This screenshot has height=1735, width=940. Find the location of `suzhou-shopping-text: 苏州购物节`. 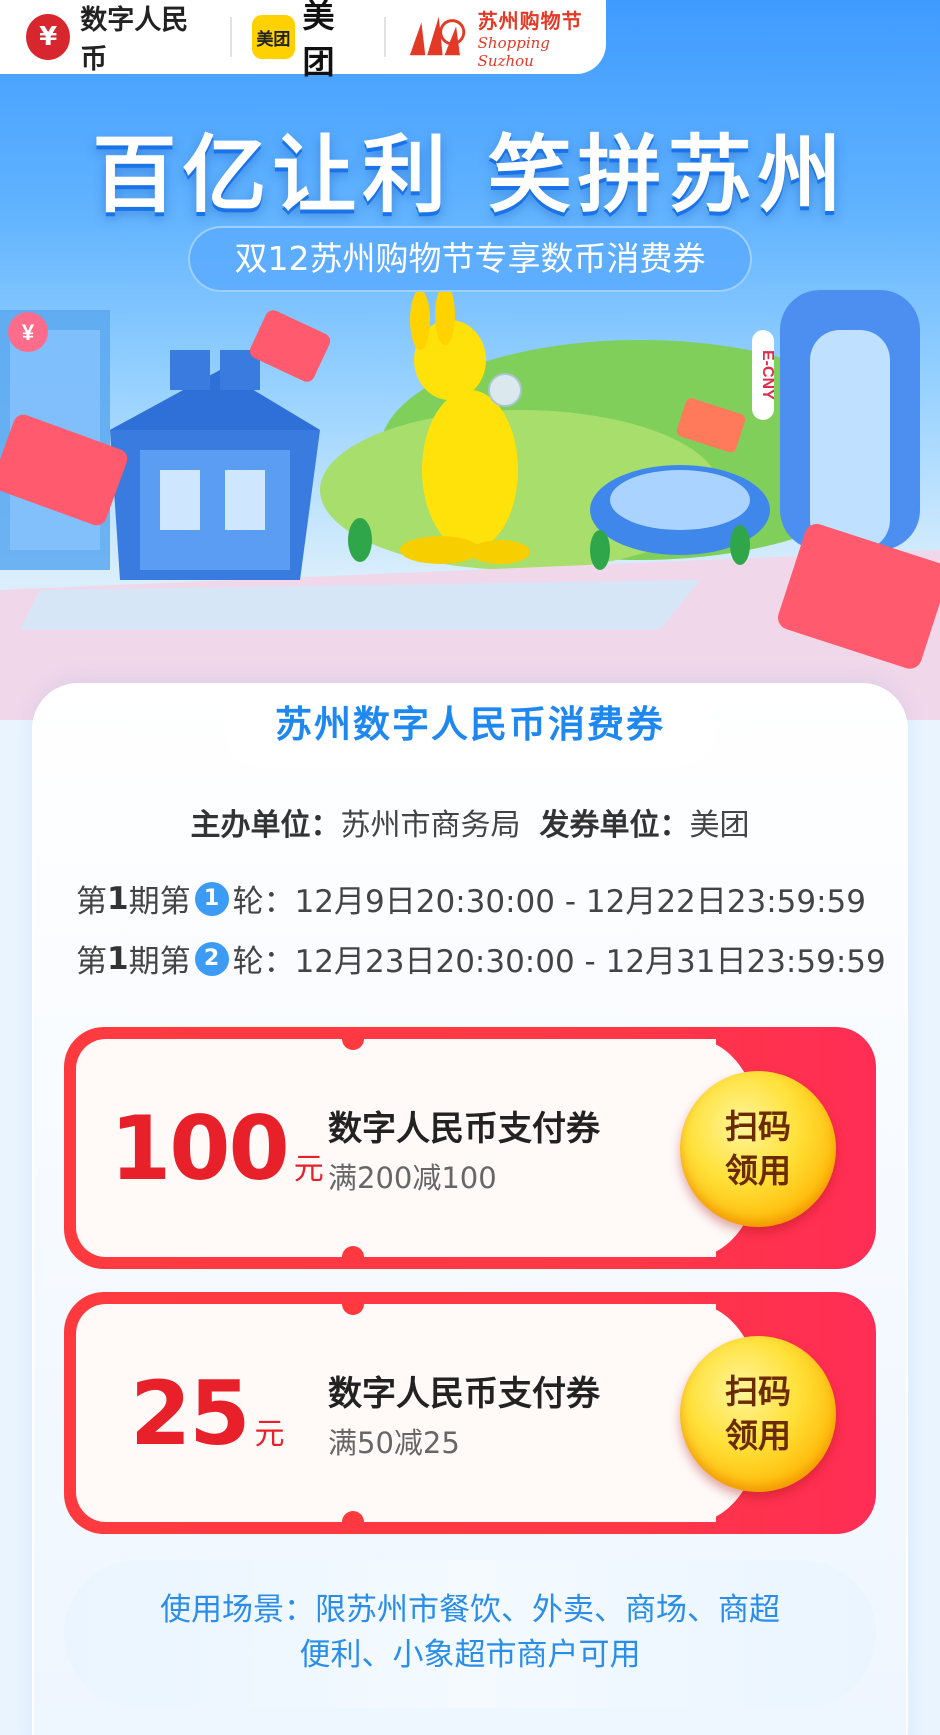

suzhou-shopping-text: 苏州购物节 is located at coordinates (530, 20).